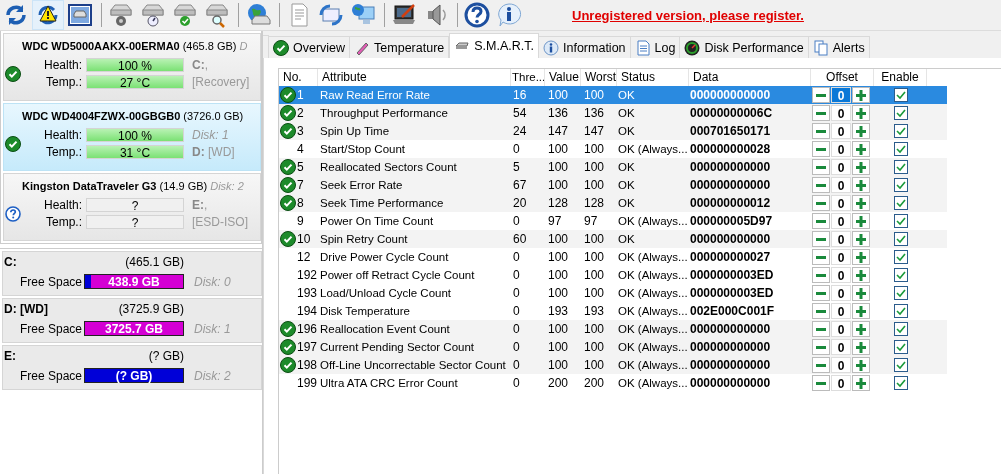 The height and width of the screenshot is (474, 1001). I want to click on tab: Temperature, so click(400, 47).